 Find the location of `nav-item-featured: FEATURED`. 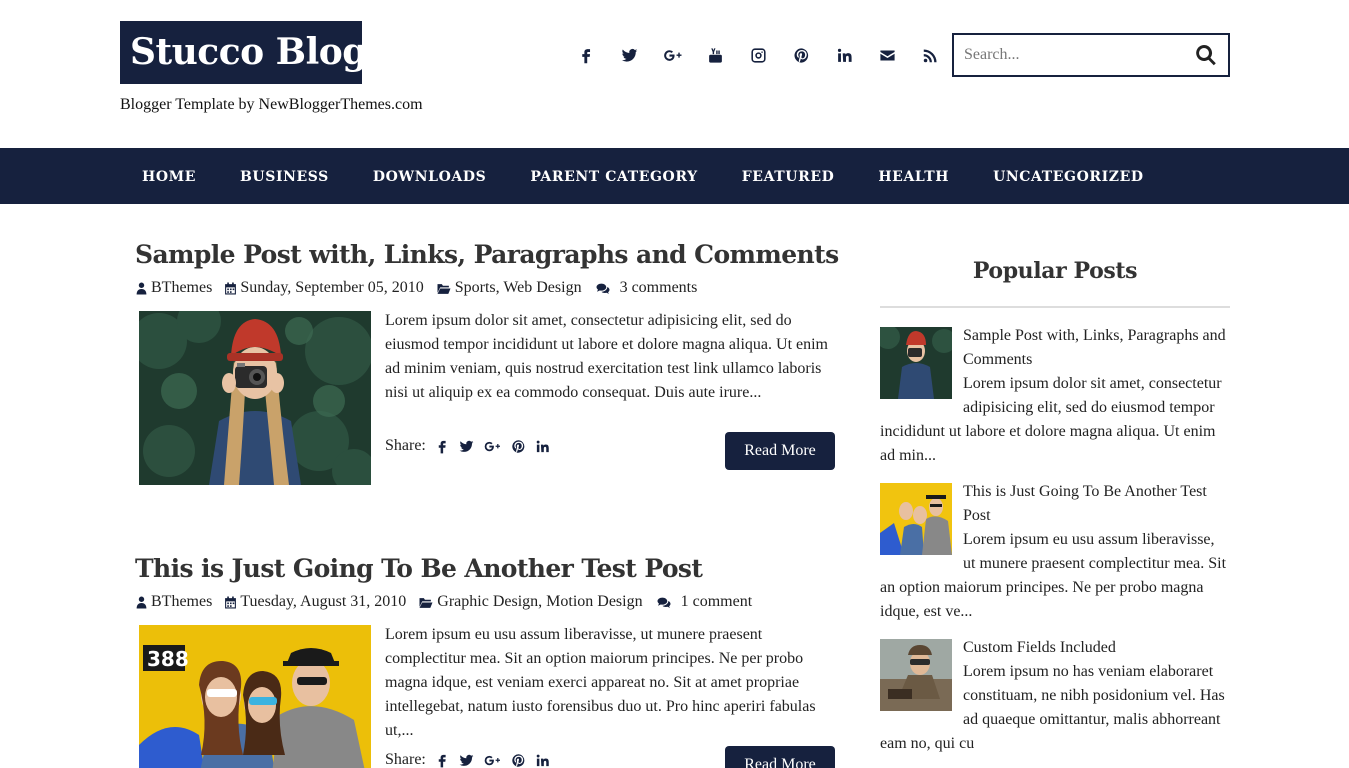

nav-item-featured: FEATURED is located at coordinates (788, 176).